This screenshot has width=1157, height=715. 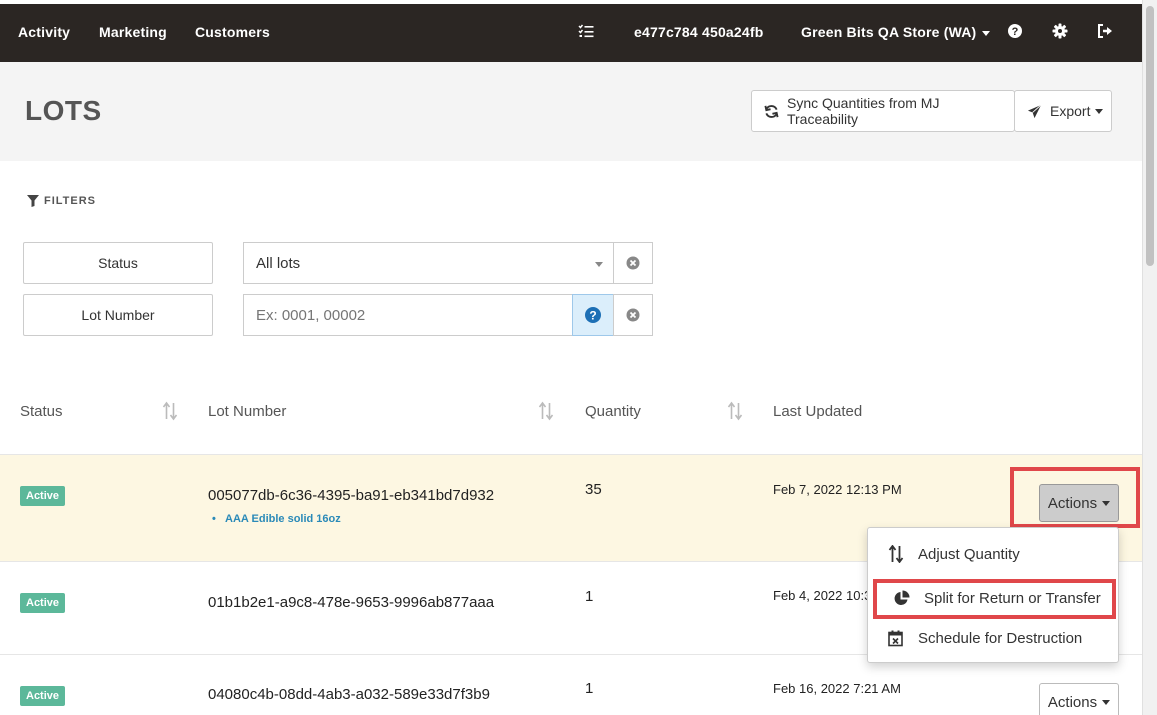 What do you see at coordinates (232, 32) in the screenshot?
I see `nav-customers: Customers` at bounding box center [232, 32].